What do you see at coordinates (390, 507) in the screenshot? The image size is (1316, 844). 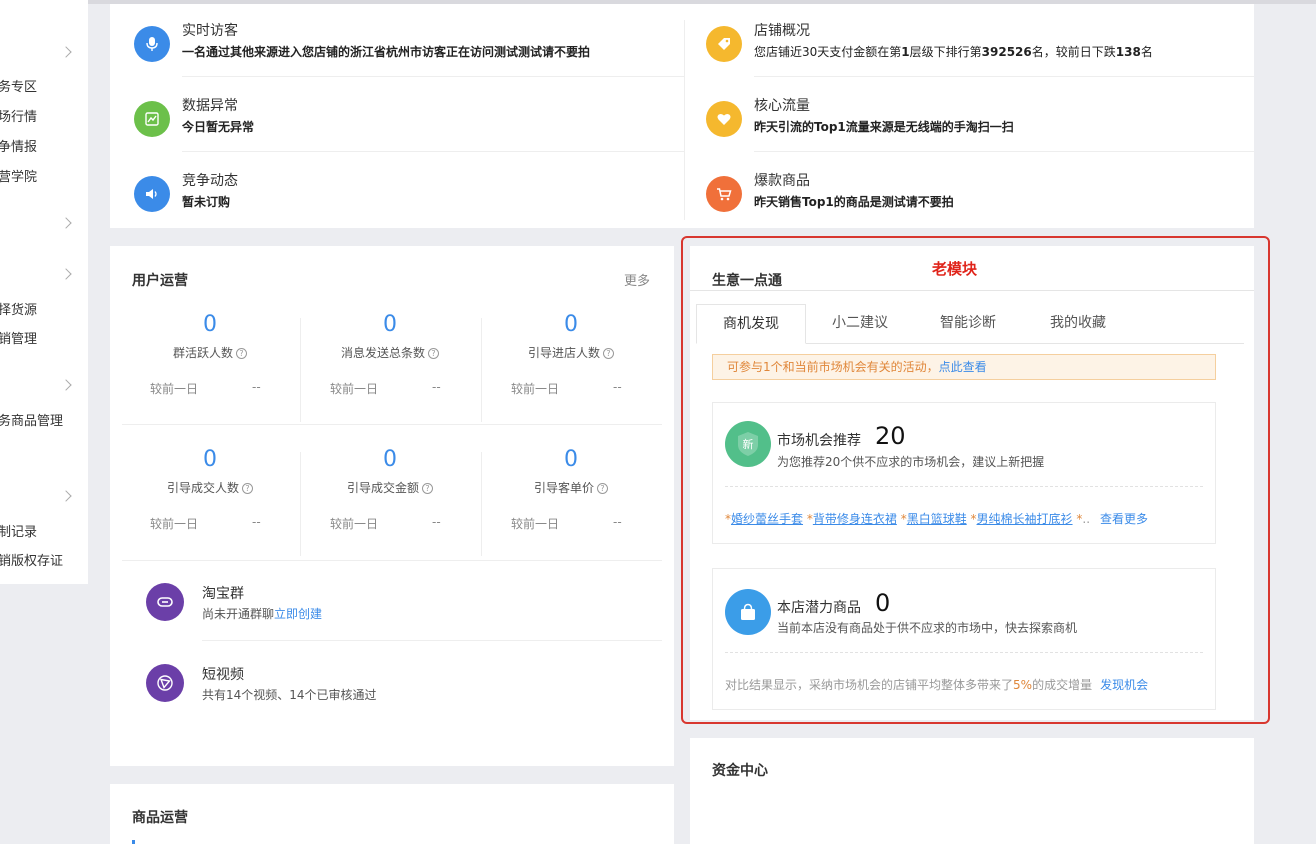 I see `stat-guided-amount: 0 引导成交金额? 较前一日 --` at bounding box center [390, 507].